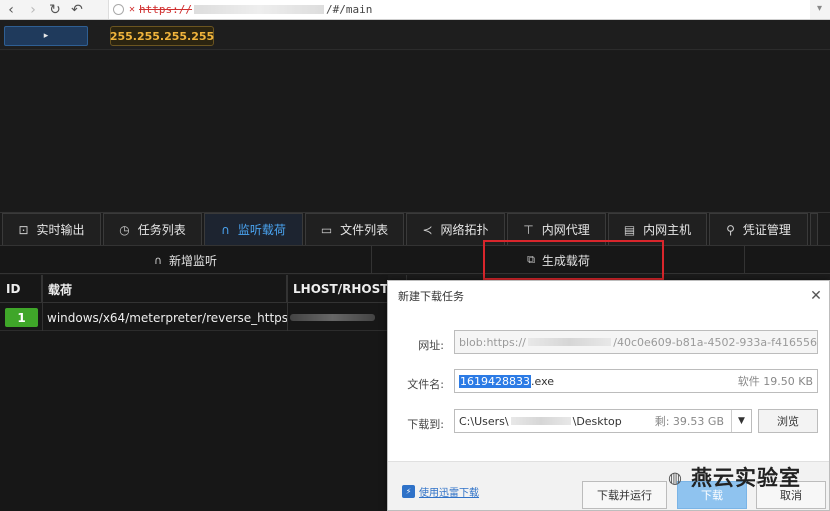 The height and width of the screenshot is (511, 830). I want to click on host-icon: ▤, so click(629, 229).